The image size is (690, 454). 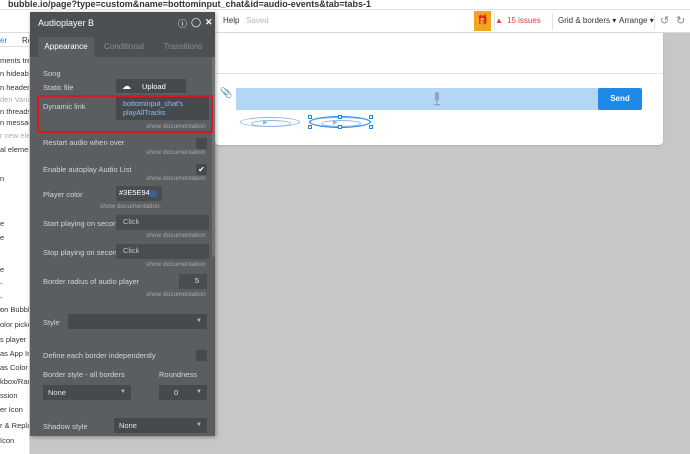 What do you see at coordinates (14, 99) in the screenshot?
I see `tree-item: den Variabl` at bounding box center [14, 99].